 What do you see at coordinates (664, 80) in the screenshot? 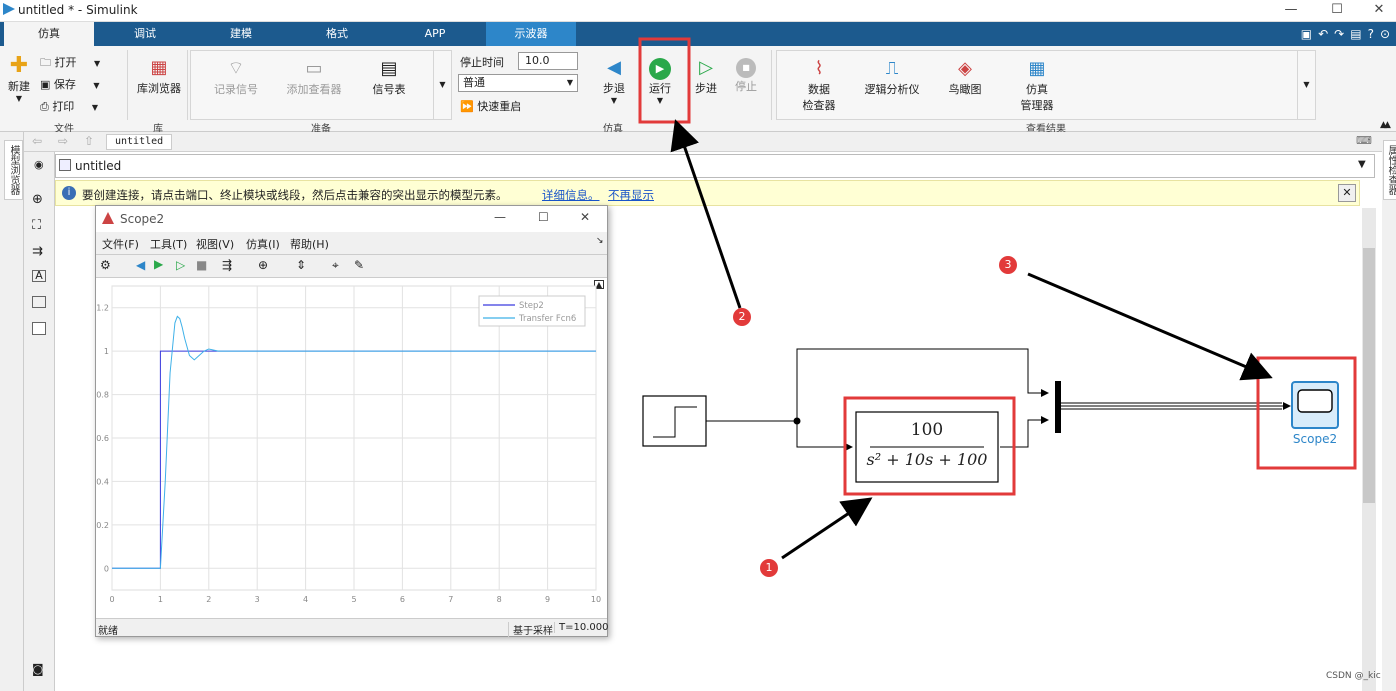
I see `run-highlight-box` at bounding box center [664, 80].